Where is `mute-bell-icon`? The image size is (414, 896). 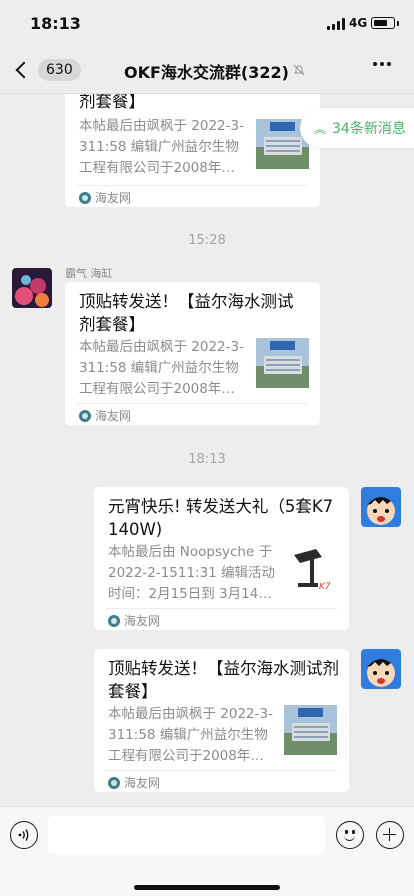 mute-bell-icon is located at coordinates (299, 71).